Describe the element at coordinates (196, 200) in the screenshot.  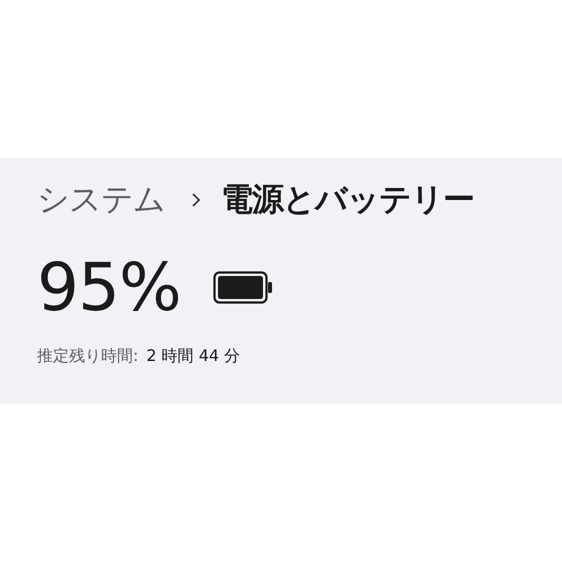
I see `chevron-right-icon` at that location.